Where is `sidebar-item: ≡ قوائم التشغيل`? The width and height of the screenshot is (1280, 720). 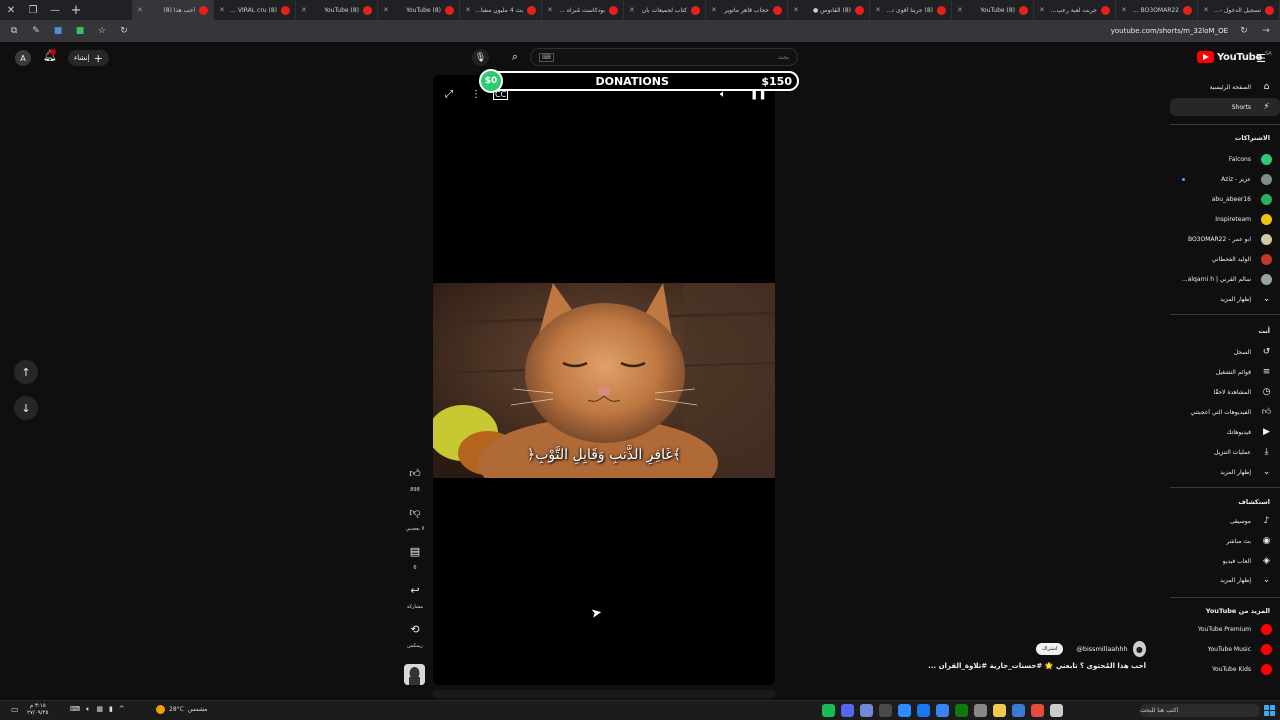
sidebar-item: ≡ قوائم التشغيل is located at coordinates (1225, 372).